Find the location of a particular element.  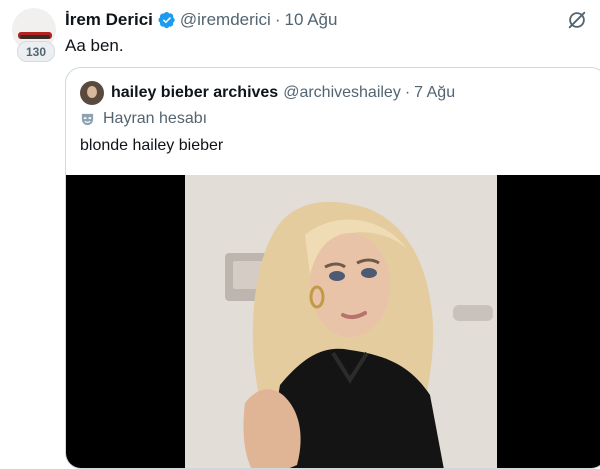

quoted-avatar-face is located at coordinates (92, 92).